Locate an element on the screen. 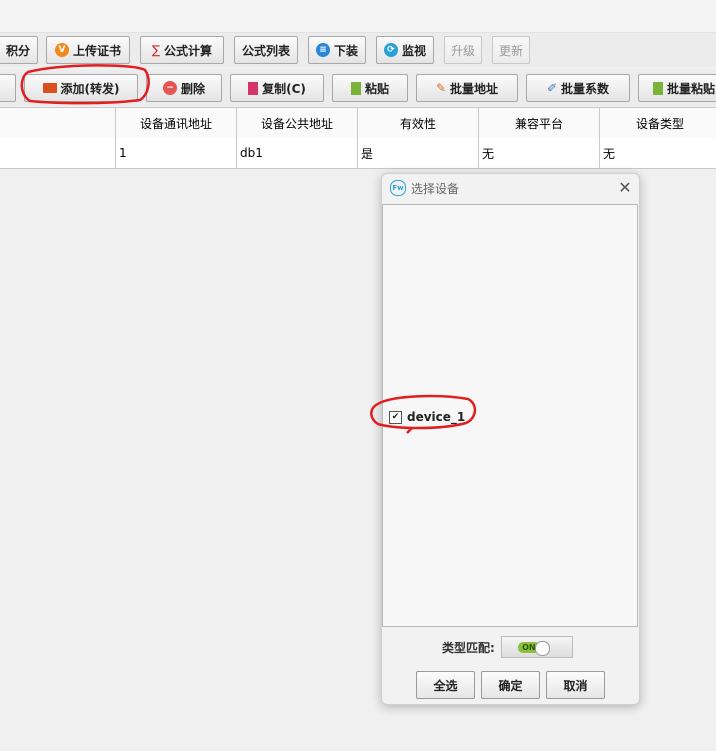 The image size is (716, 751). type-match-row: 类型匹配: ON is located at coordinates (507, 647).